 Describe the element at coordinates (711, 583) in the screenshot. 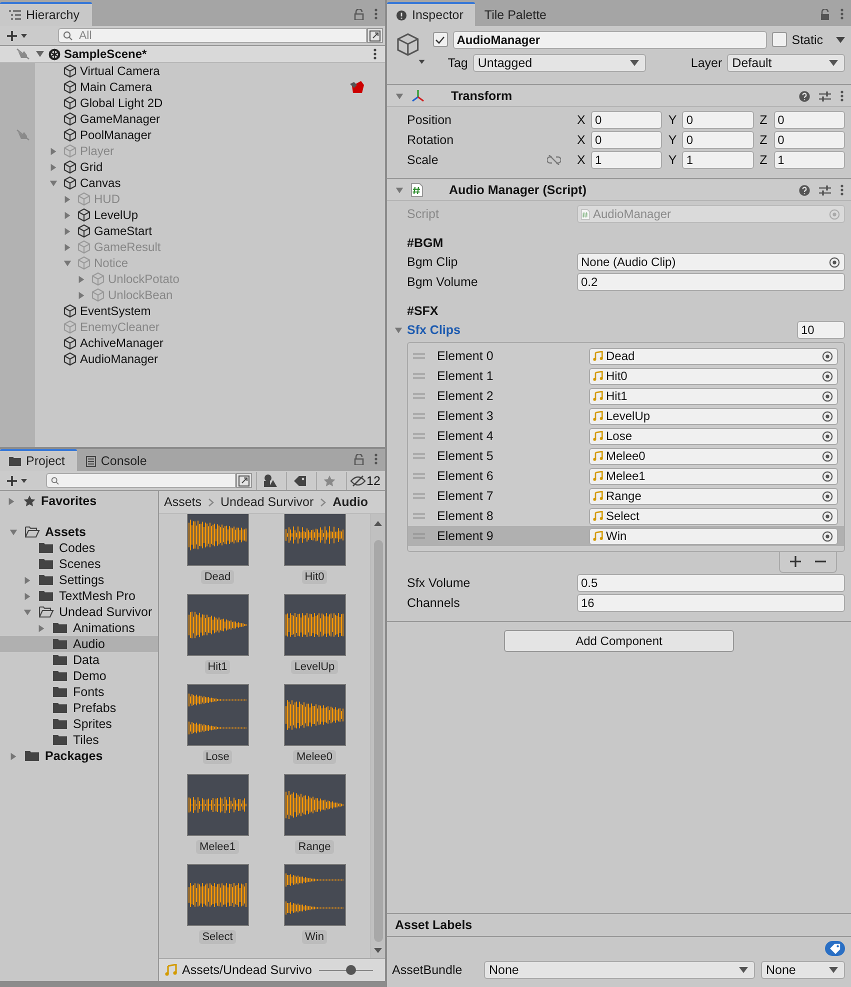

I see `number-field: 0.5` at that location.